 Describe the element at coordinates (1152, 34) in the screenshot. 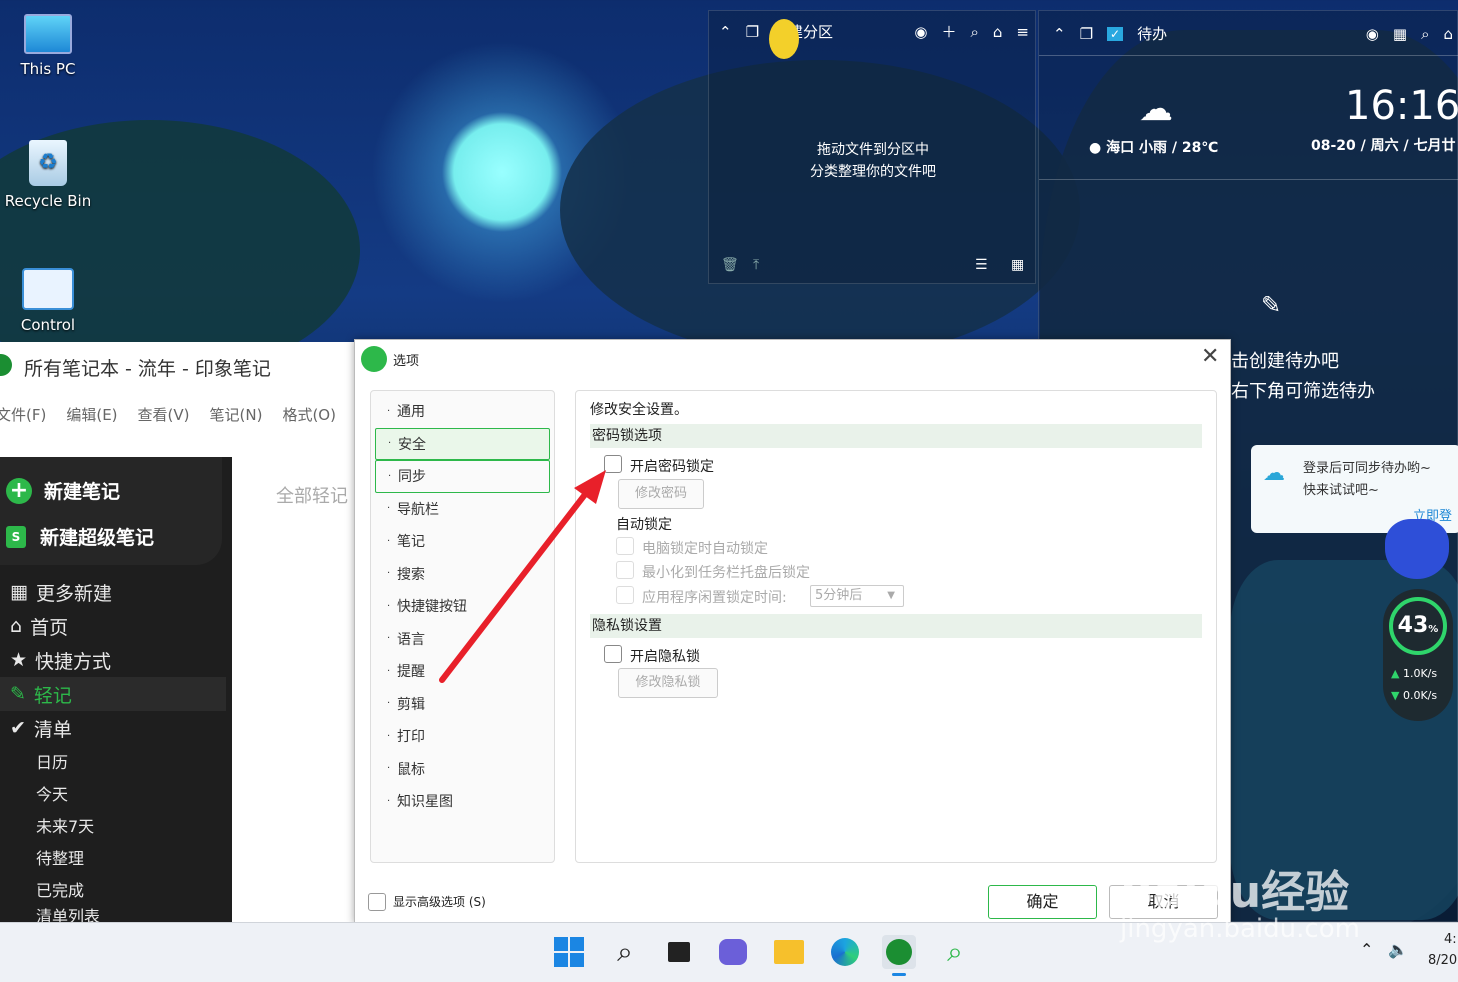

I see `todo-title: 待办` at that location.